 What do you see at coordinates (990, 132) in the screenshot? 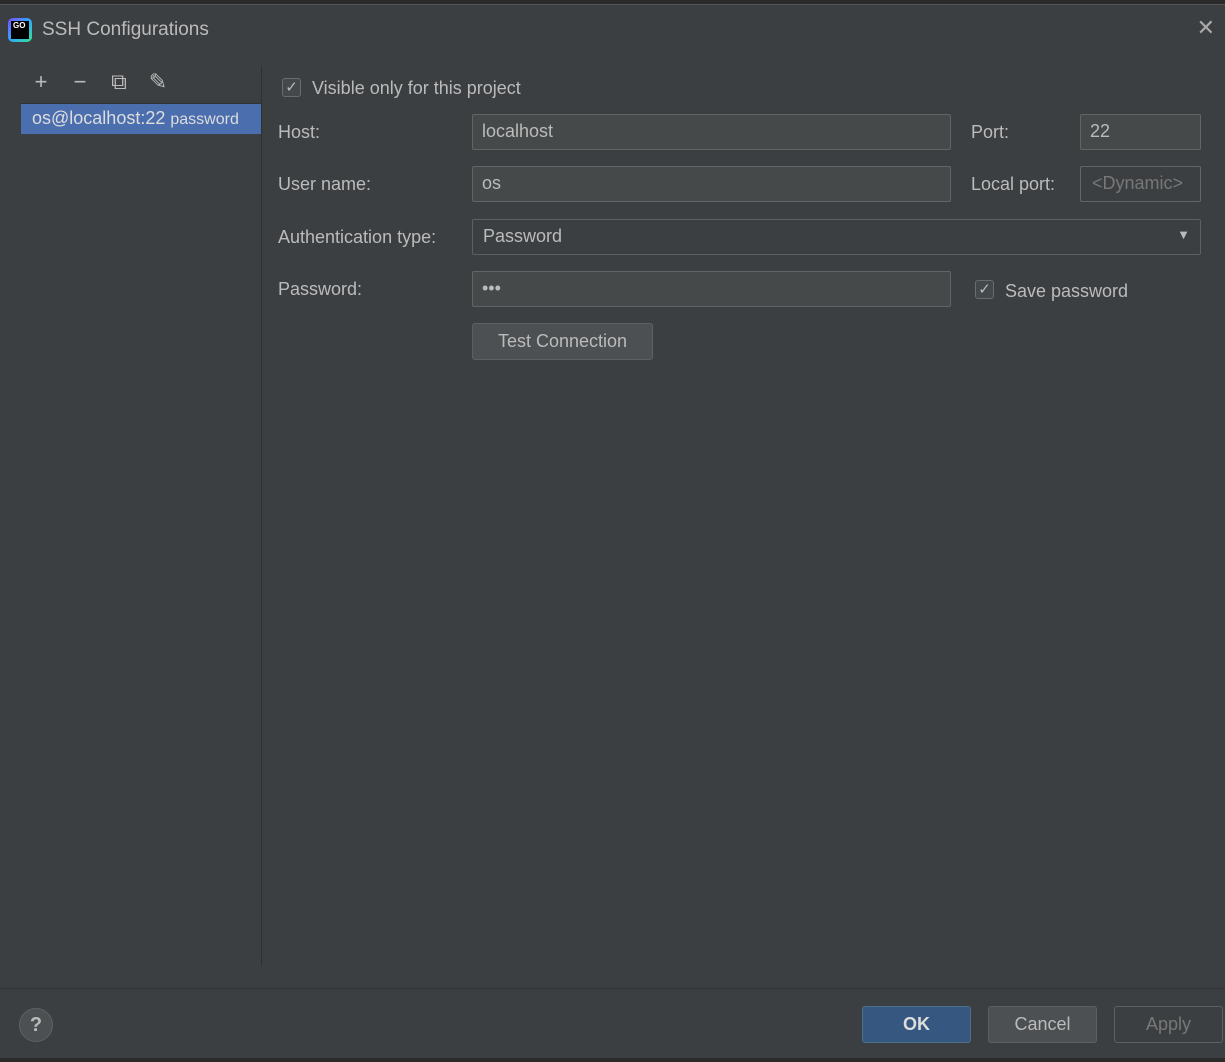
I see `port-label: Port:` at bounding box center [990, 132].